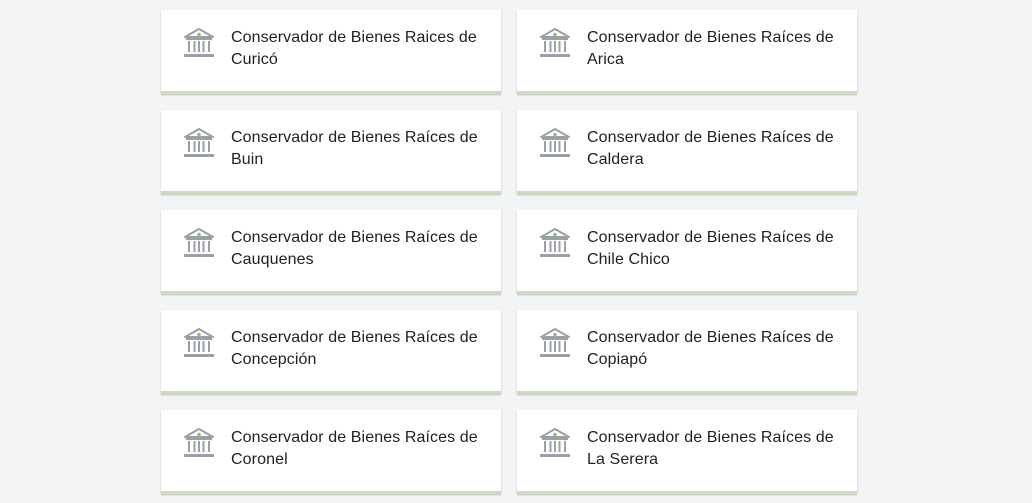  Describe the element at coordinates (259, 459) in the screenshot. I see `card-label-line2: Coronel` at that location.